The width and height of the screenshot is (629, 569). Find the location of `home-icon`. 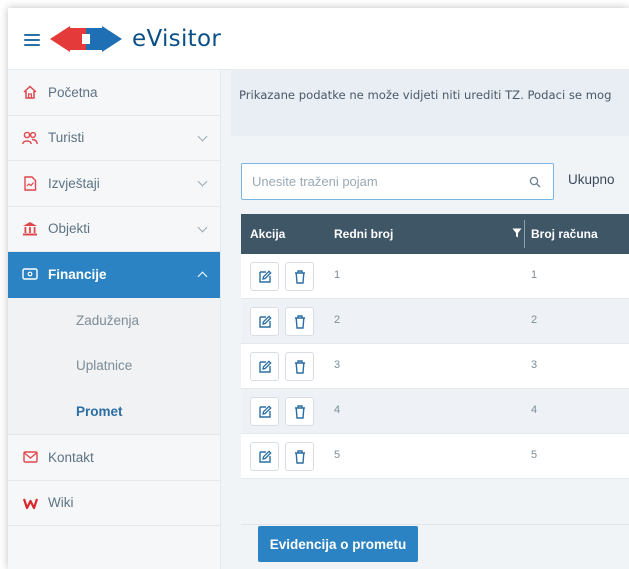

home-icon is located at coordinates (30, 92).